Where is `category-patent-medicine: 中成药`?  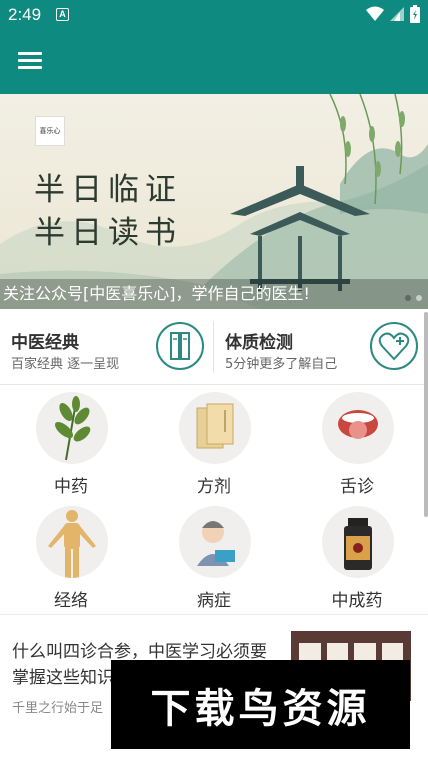
category-patent-medicine: 中成药 is located at coordinates (357, 556).